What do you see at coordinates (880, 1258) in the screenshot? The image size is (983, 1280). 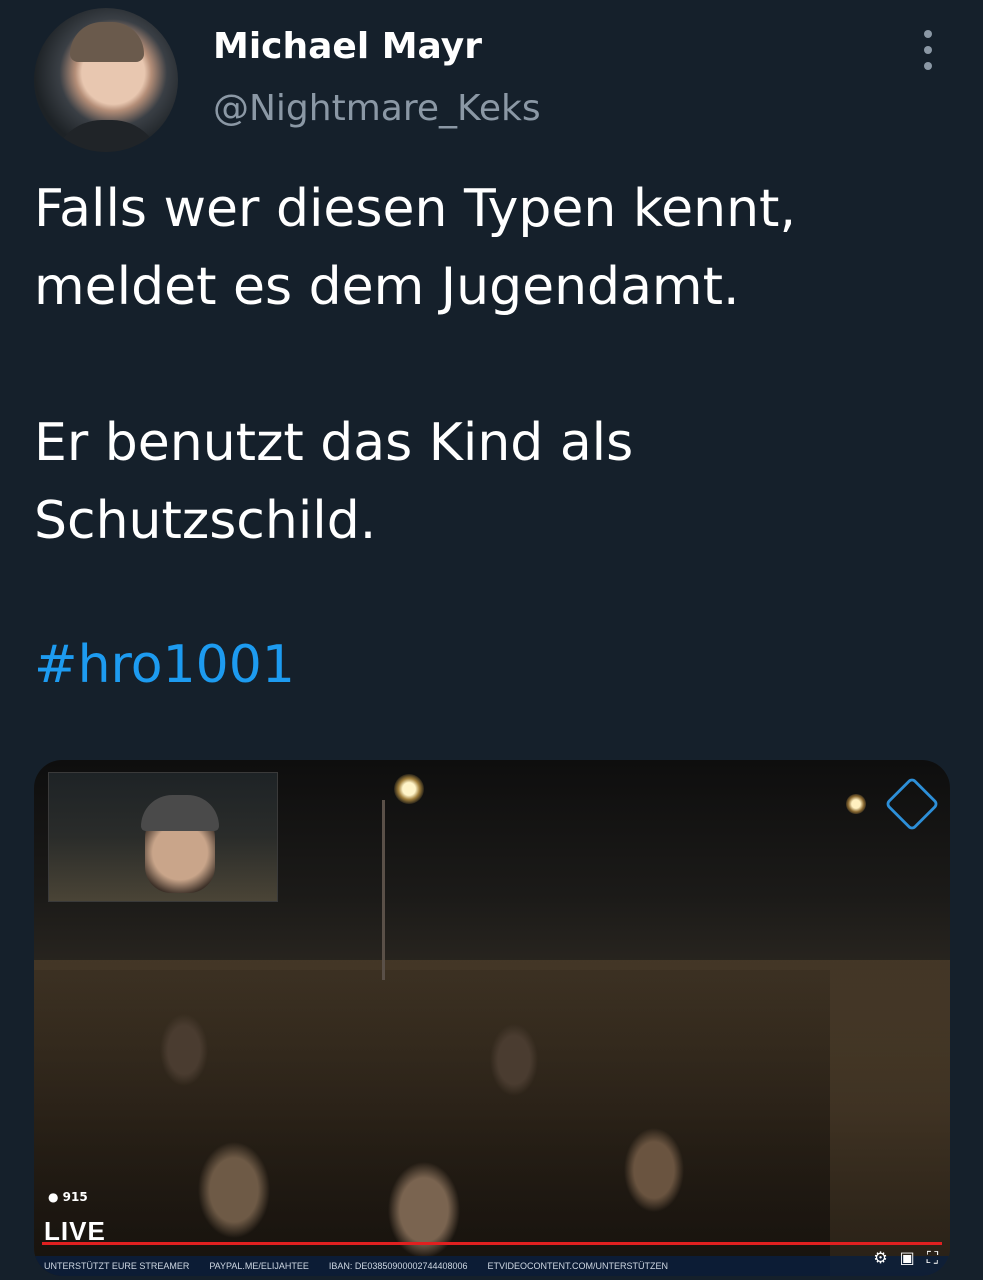 I see `settings-gear-icon: ⚙` at bounding box center [880, 1258].